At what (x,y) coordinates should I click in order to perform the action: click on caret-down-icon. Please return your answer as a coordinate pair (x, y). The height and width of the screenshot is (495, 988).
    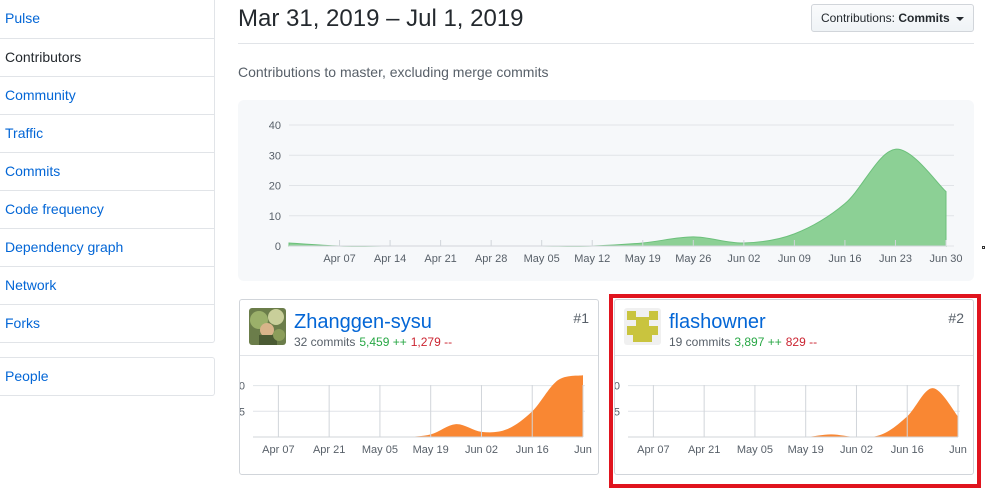
    Looking at the image, I should click on (960, 18).